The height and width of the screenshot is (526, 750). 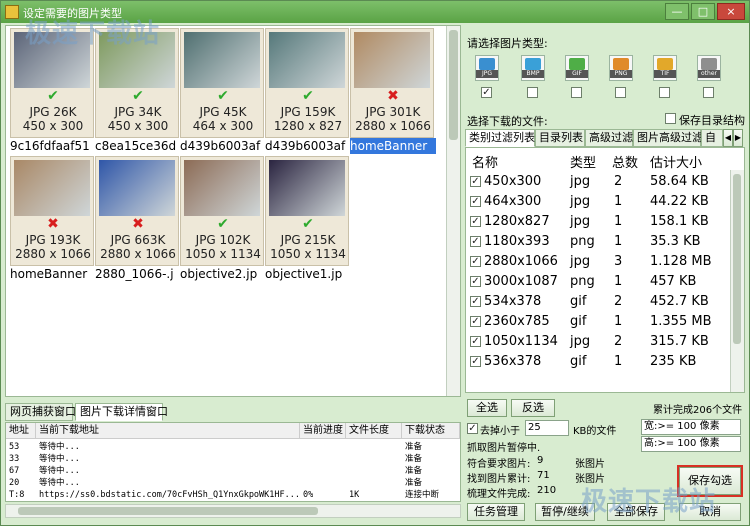 What do you see at coordinates (168, 431) in the screenshot?
I see `col-current-url: 当前下载地址` at bounding box center [168, 431].